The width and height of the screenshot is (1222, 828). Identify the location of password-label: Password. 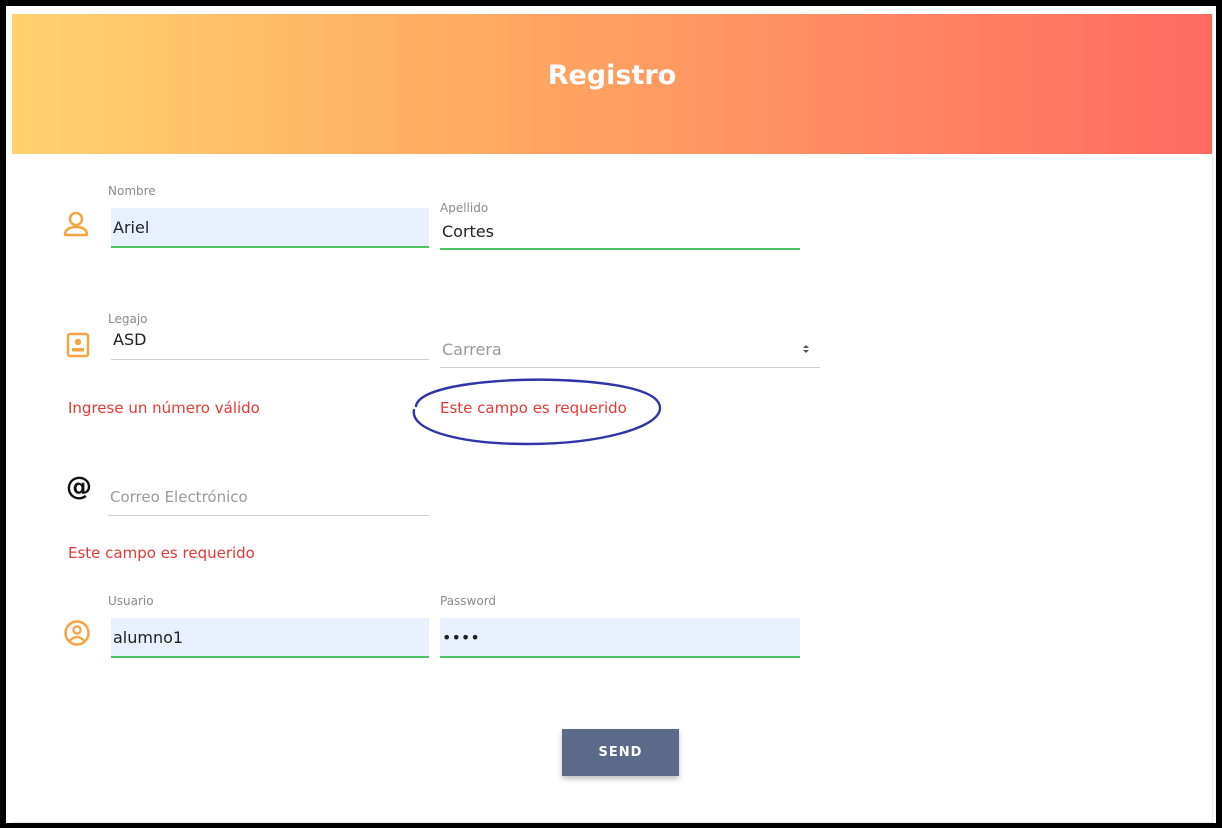
(468, 601).